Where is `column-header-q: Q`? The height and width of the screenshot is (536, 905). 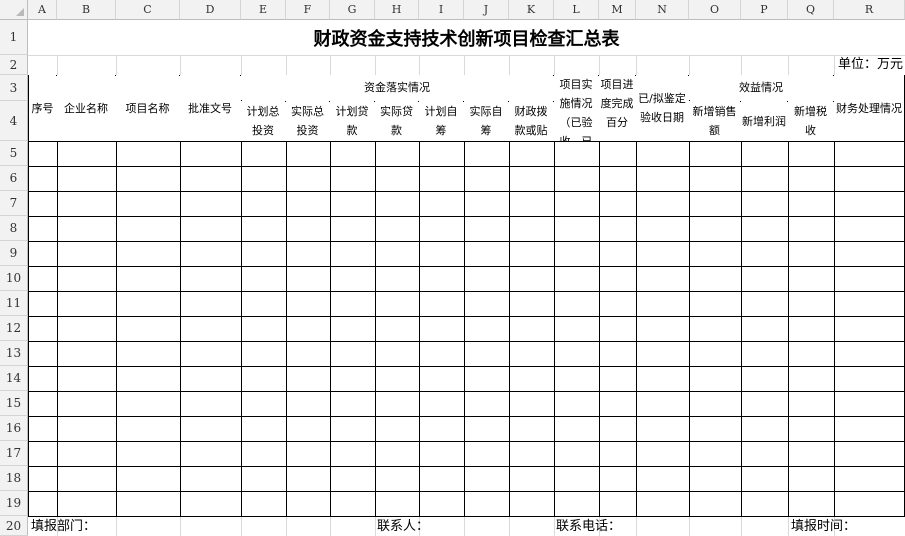
column-header-q: Q is located at coordinates (811, 10).